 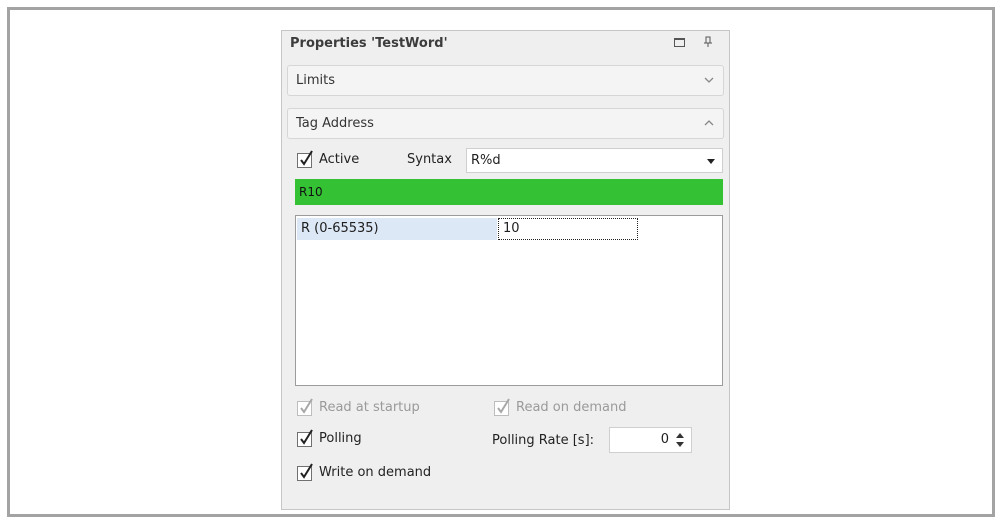 I want to click on dropdown-arrow-icon, so click(x=711, y=161).